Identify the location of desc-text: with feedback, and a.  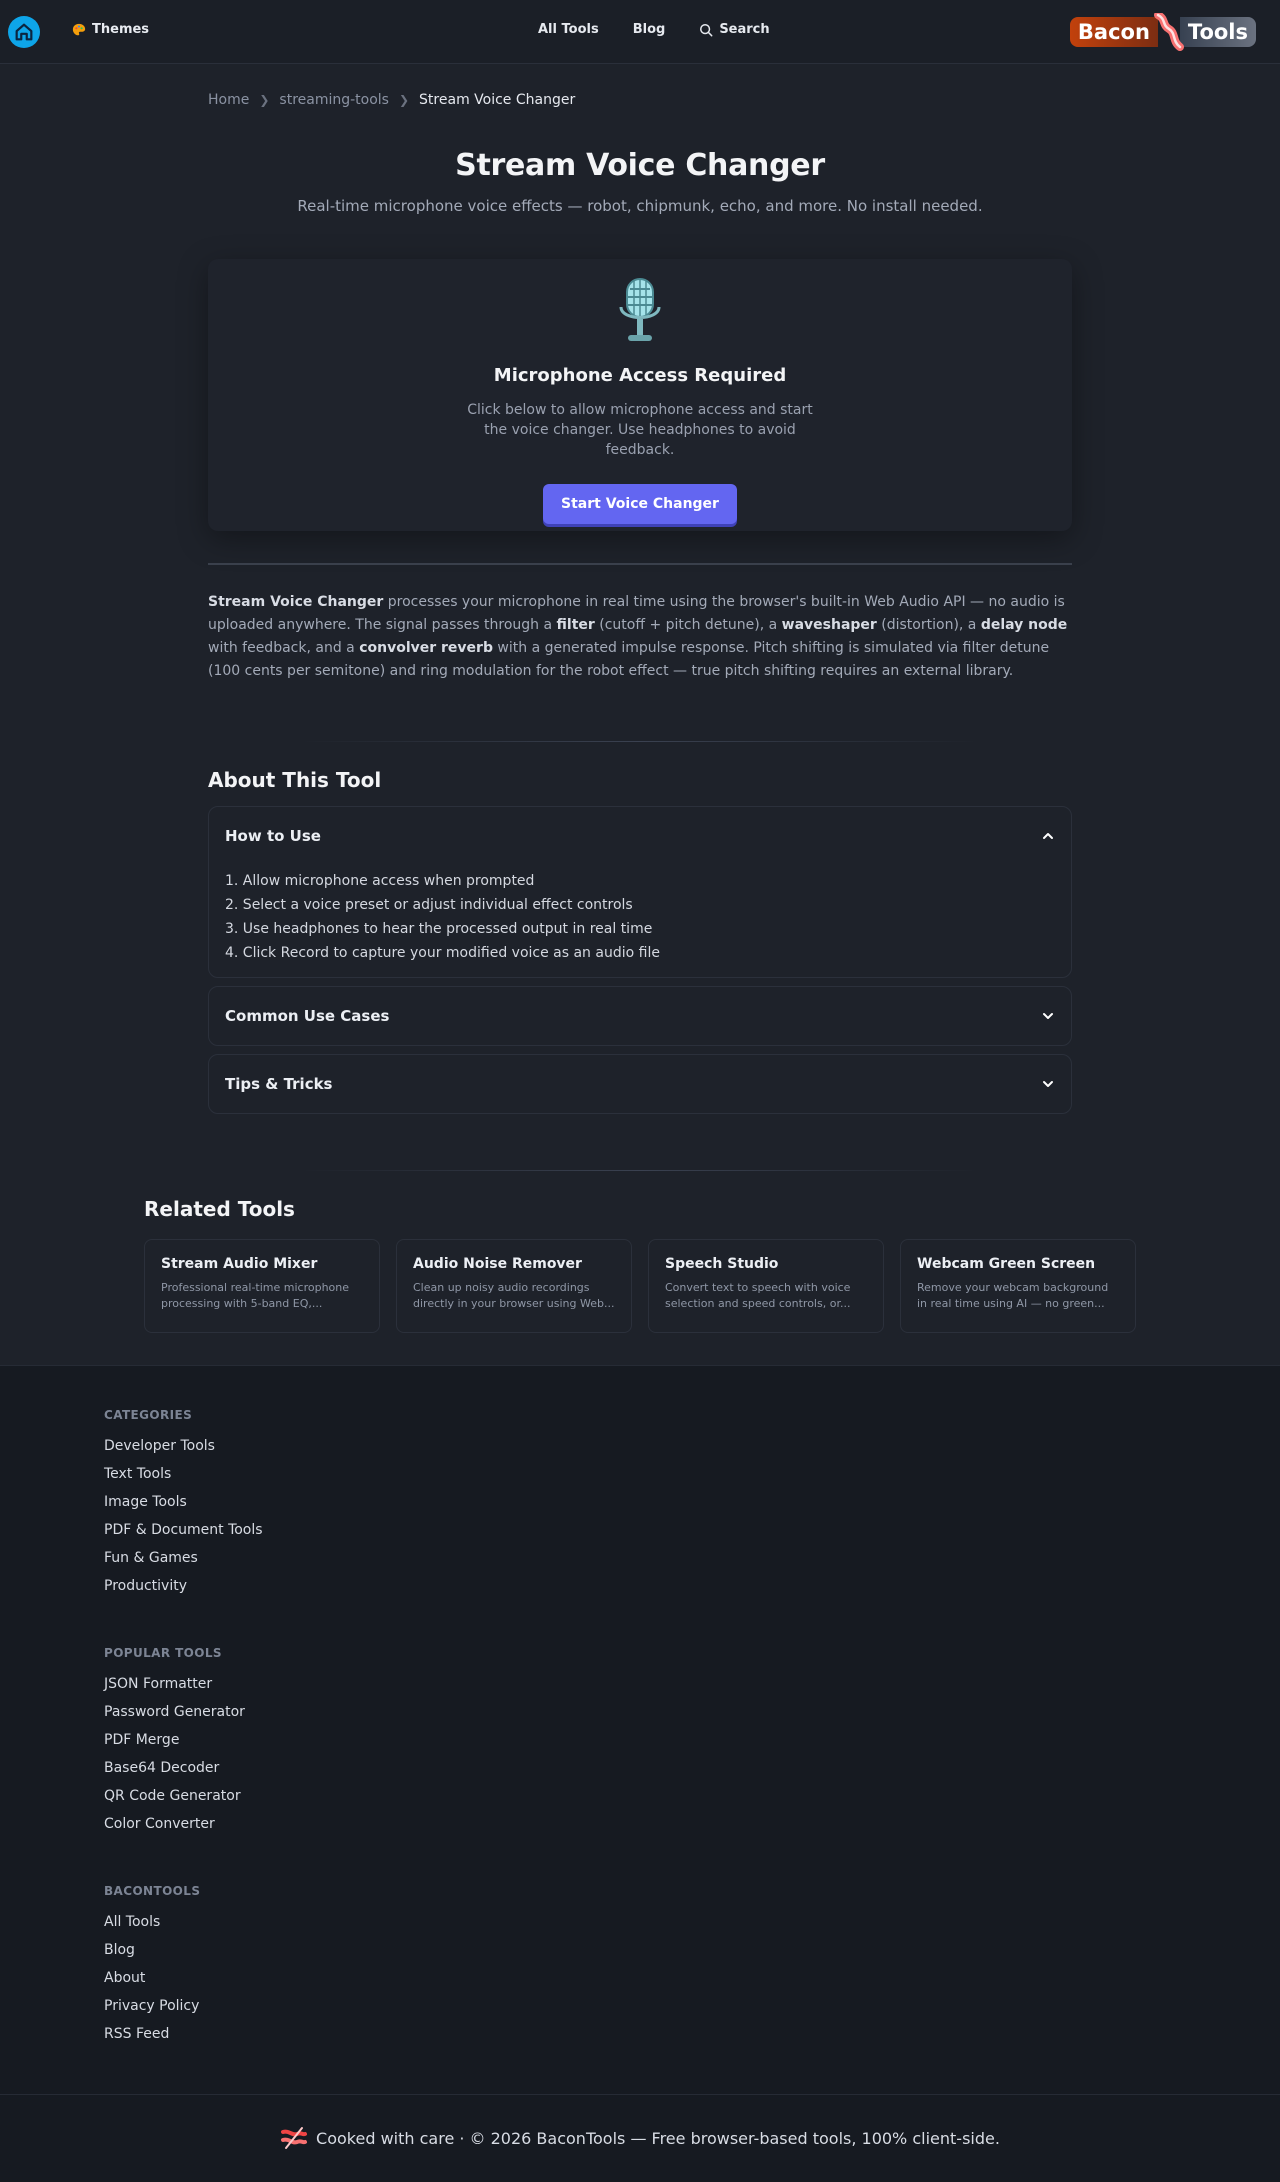
(284, 648).